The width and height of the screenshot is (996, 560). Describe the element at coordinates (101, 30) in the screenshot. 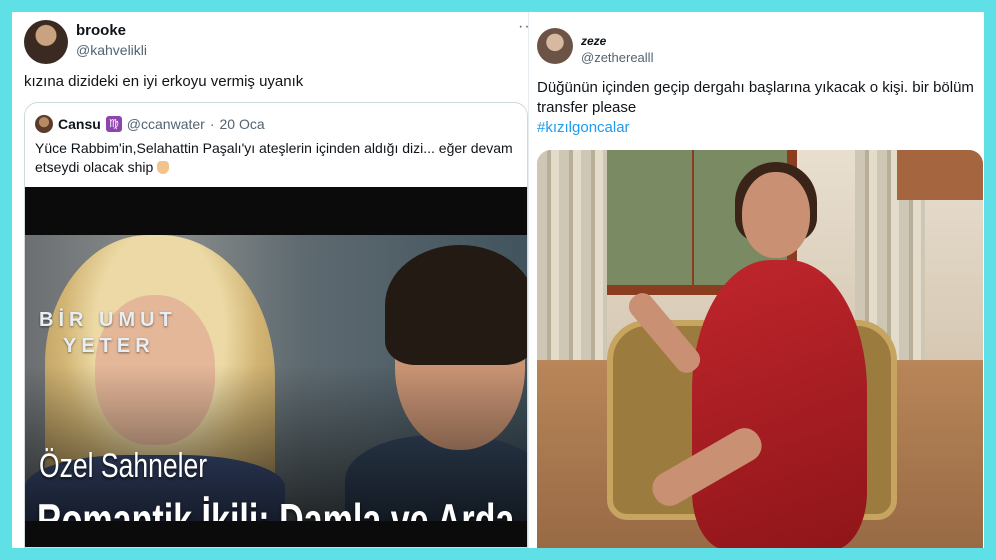

I see `author-name: brooke` at that location.